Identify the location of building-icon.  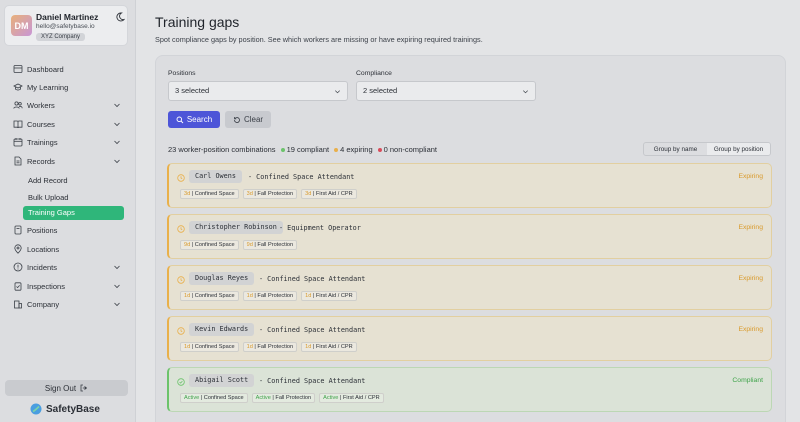
(18, 304).